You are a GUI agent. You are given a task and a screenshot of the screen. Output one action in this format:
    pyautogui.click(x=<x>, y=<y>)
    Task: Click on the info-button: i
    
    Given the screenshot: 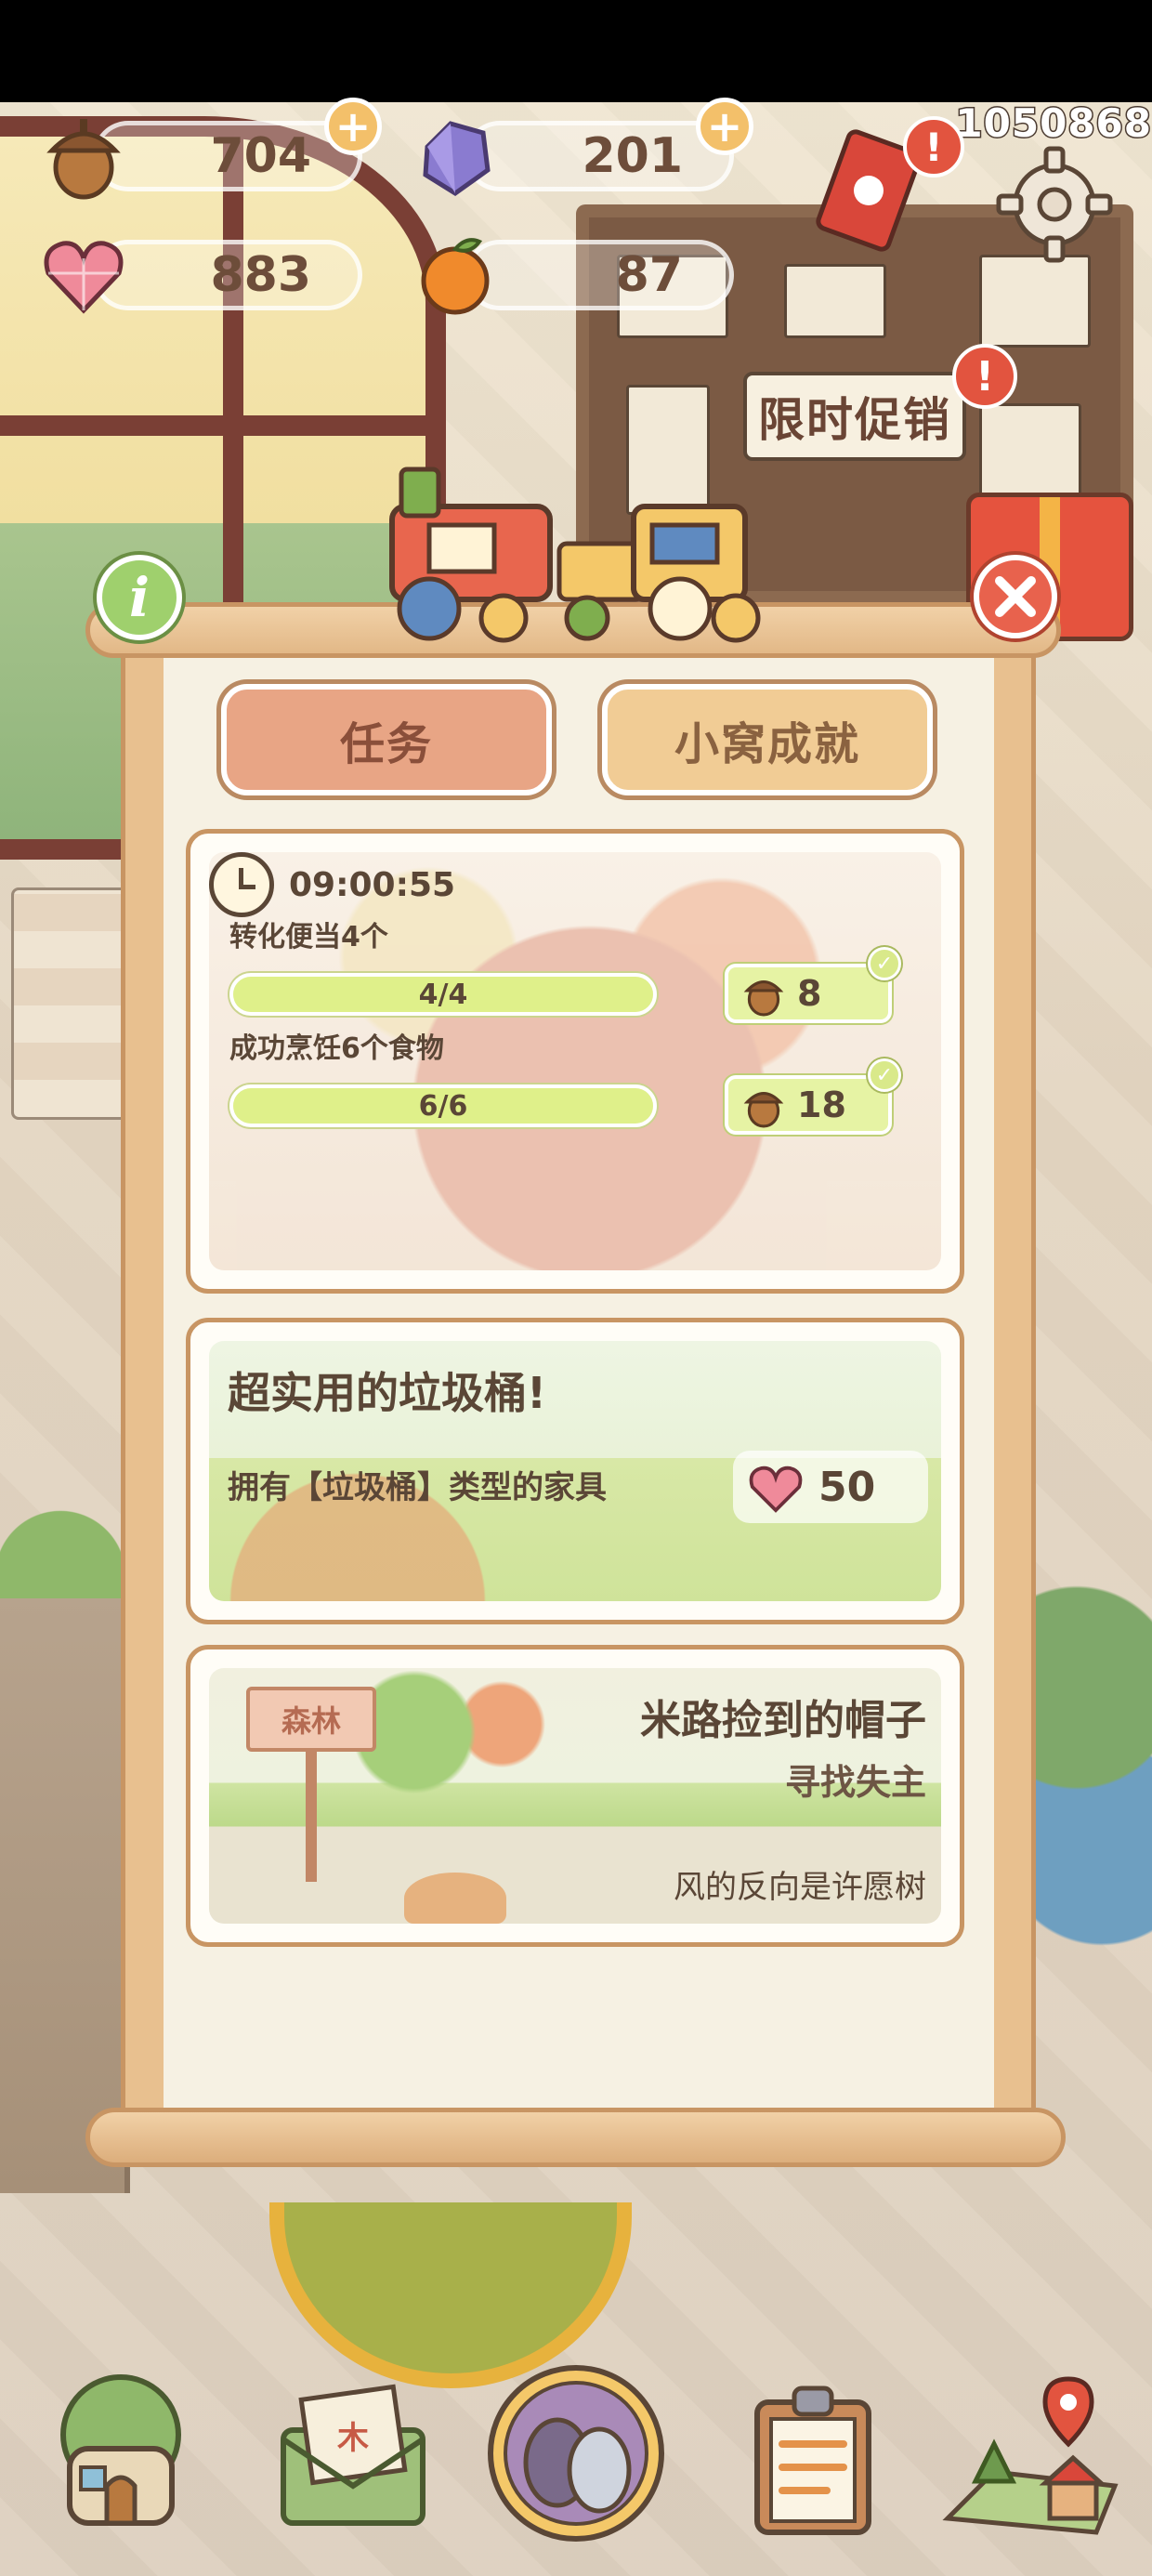 What is the action you would take?
    pyautogui.click(x=139, y=597)
    